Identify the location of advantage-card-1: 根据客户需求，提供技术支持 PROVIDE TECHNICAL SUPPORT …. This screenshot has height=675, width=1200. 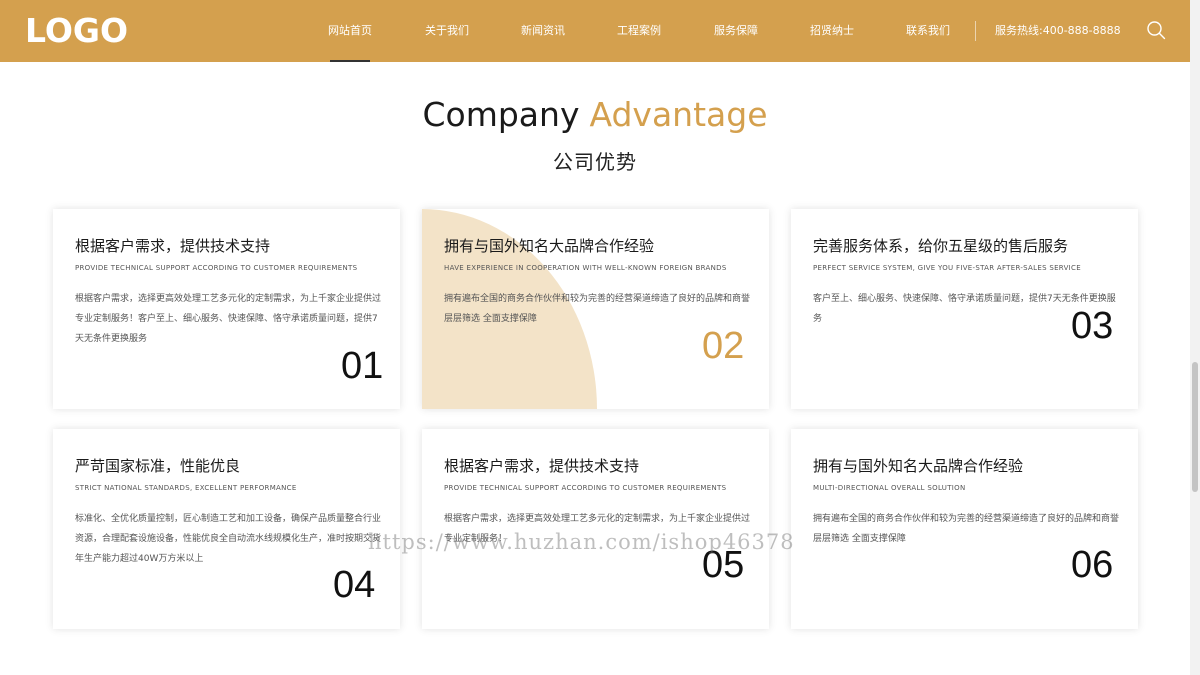
(226, 309).